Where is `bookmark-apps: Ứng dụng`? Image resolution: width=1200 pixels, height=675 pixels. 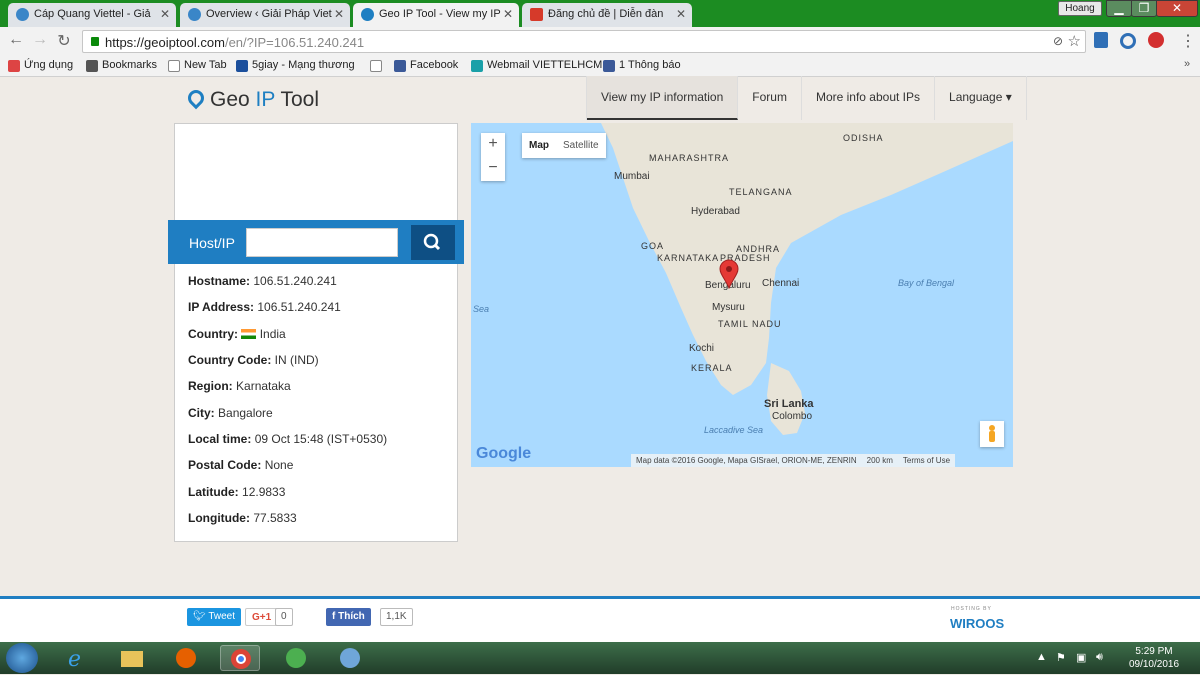
bookmark-apps: Ứng dụng is located at coordinates (40, 65).